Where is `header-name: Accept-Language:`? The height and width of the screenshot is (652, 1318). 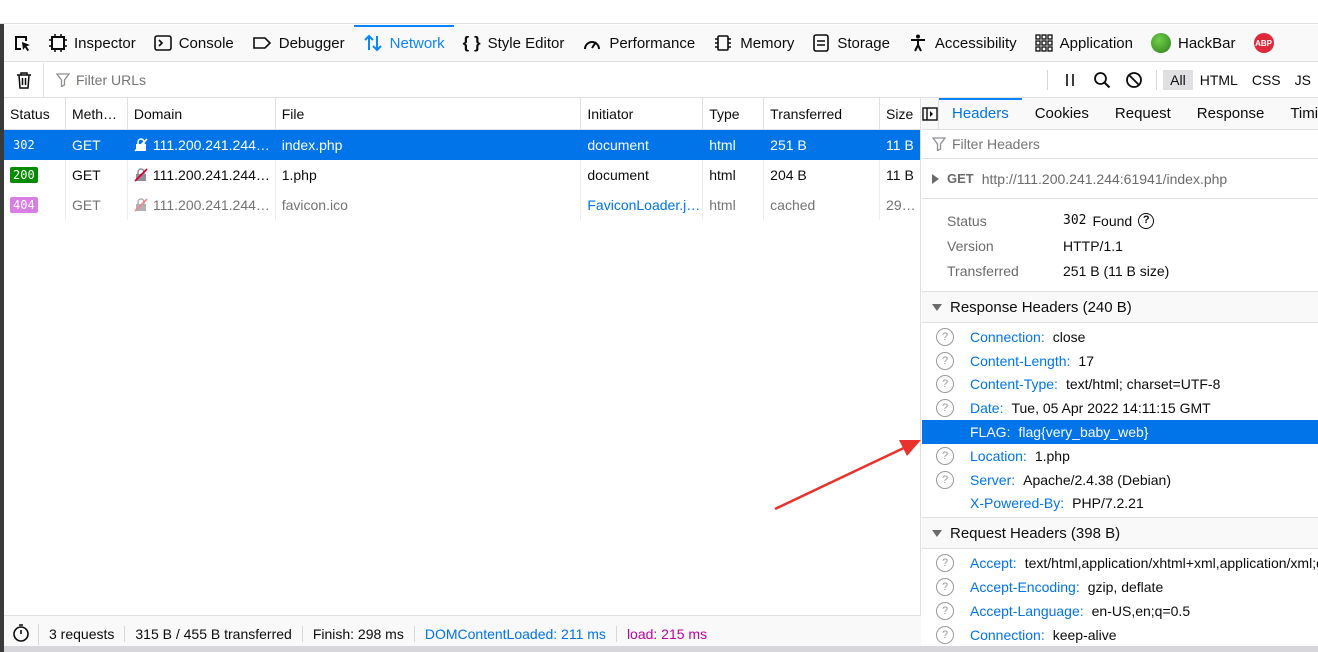 header-name: Accept-Language: is located at coordinates (1027, 610).